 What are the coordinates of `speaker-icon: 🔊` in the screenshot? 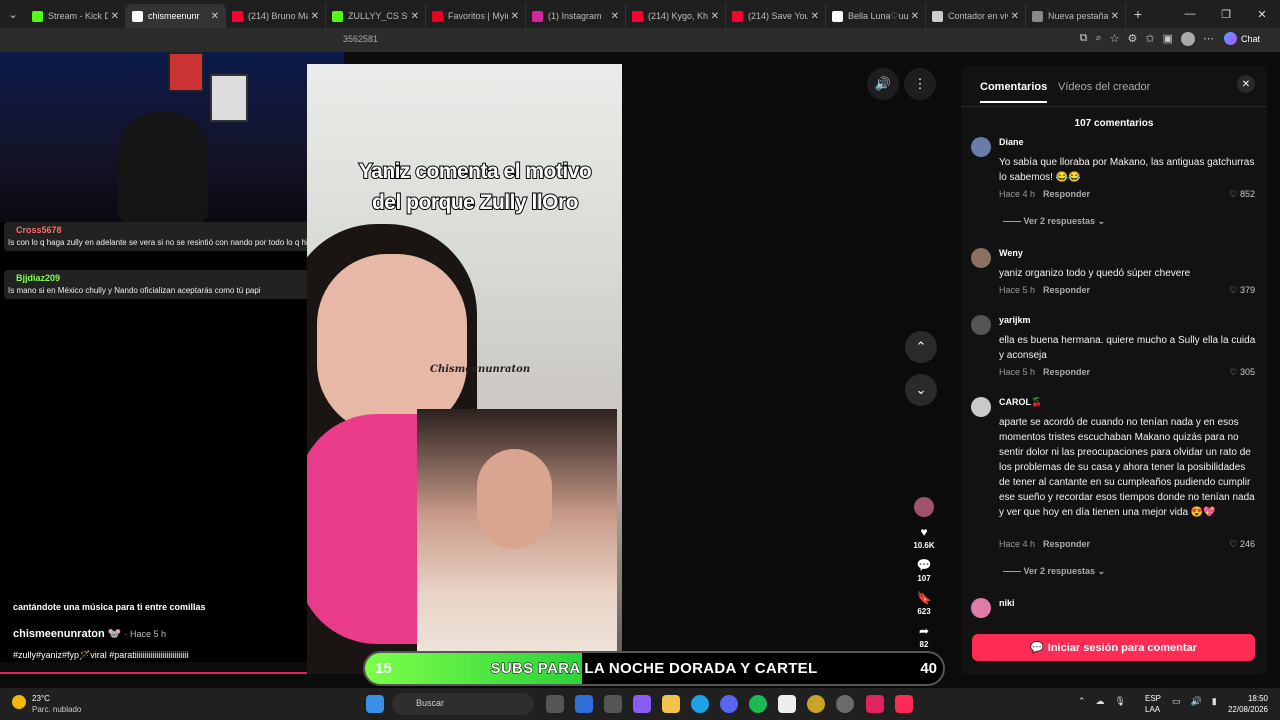 It's located at (1196, 701).